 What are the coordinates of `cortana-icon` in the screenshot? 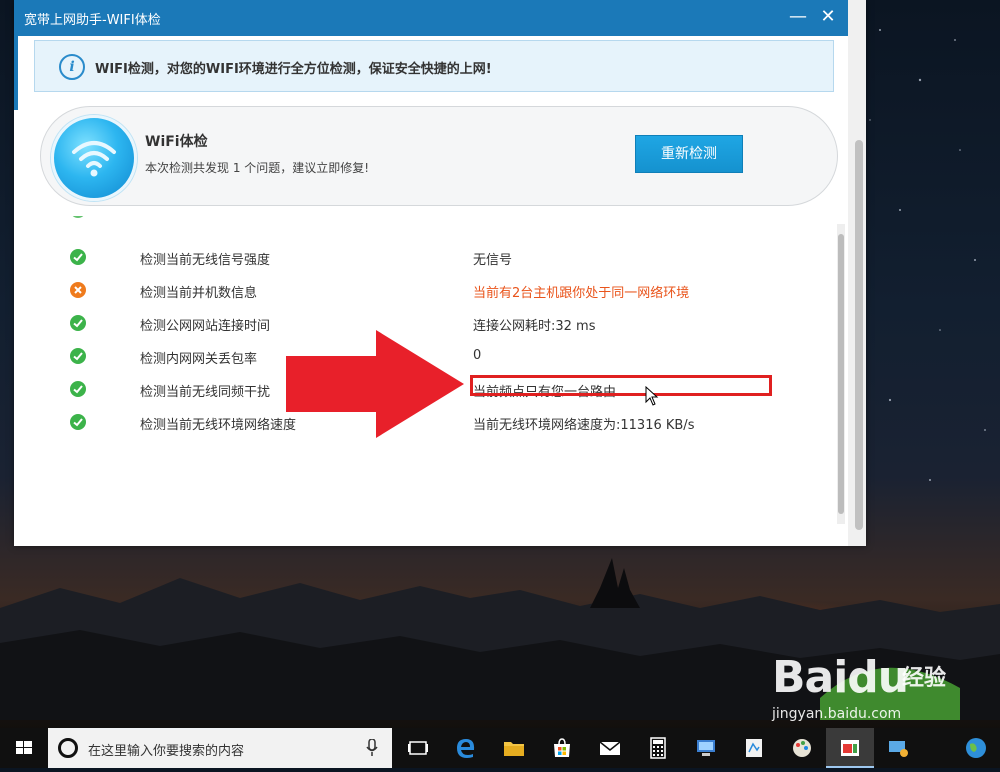 It's located at (68, 748).